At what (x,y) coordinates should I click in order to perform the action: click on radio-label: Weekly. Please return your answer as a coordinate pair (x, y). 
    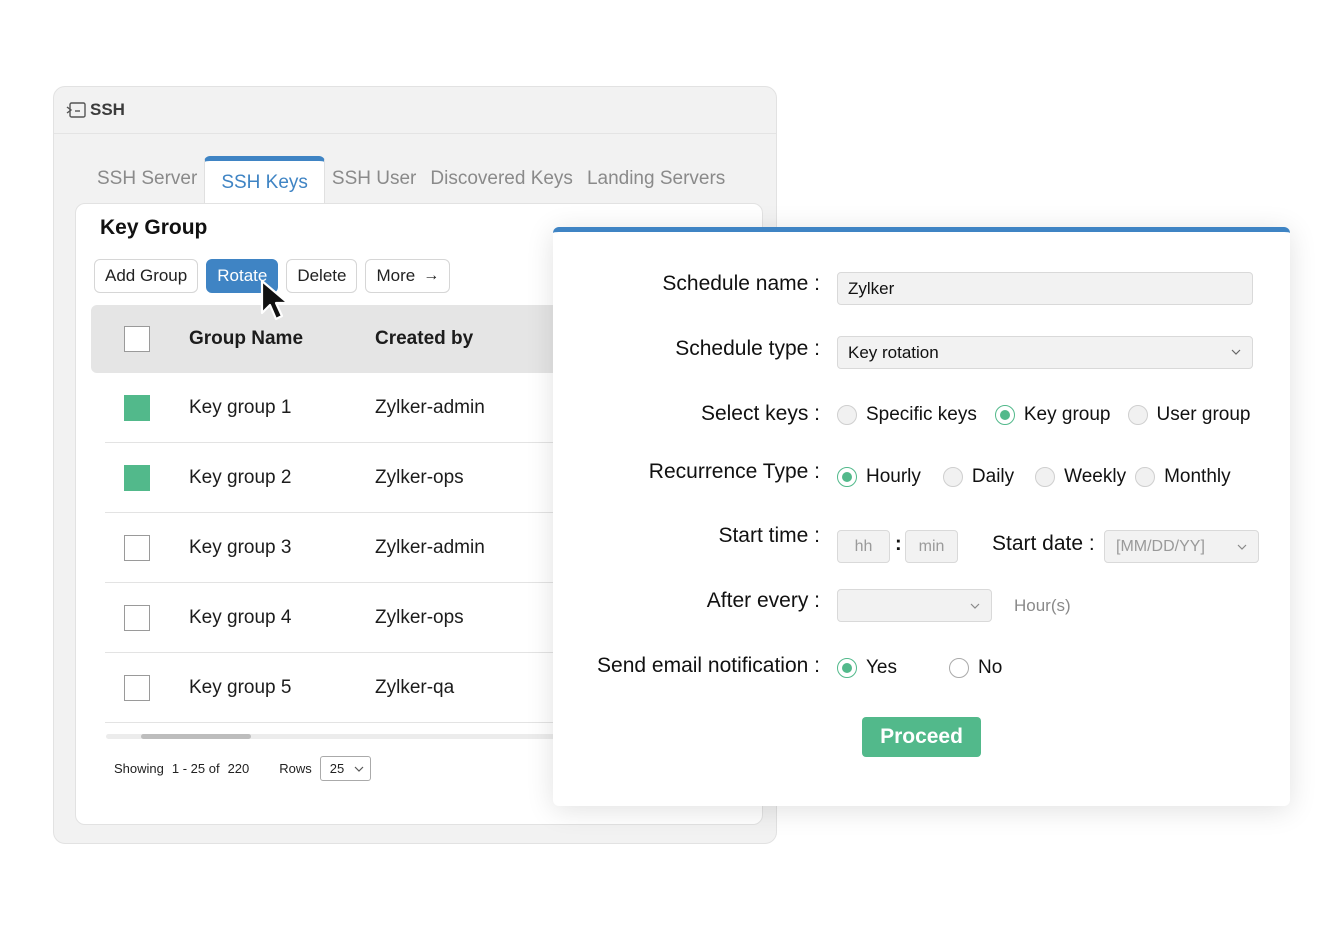
    Looking at the image, I should click on (1095, 476).